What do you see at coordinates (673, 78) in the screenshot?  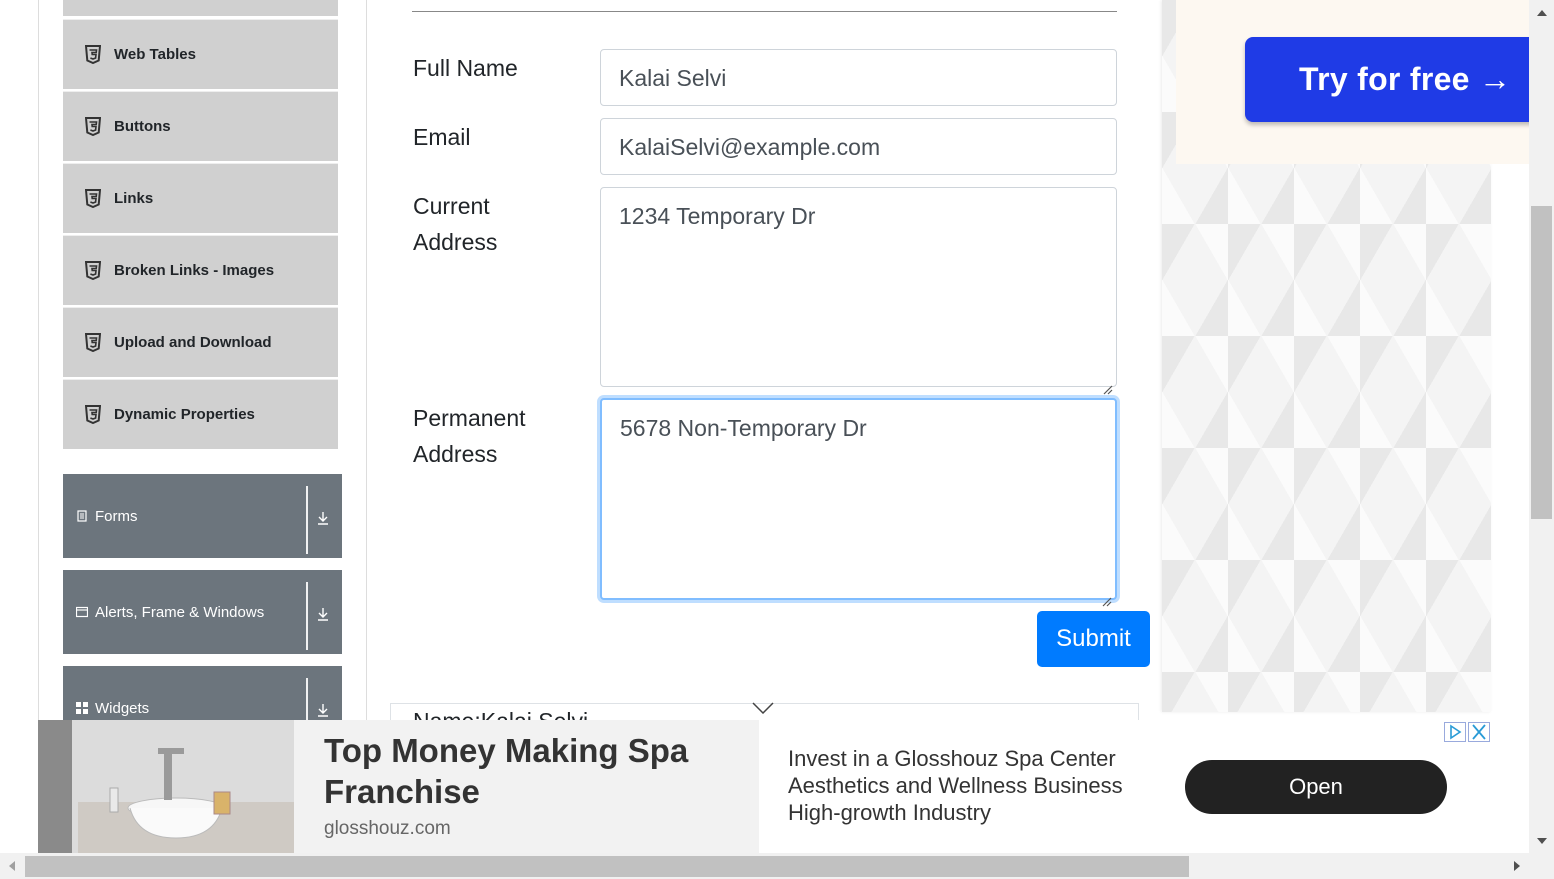 I see `full-name-value: Kalai Selvi` at bounding box center [673, 78].